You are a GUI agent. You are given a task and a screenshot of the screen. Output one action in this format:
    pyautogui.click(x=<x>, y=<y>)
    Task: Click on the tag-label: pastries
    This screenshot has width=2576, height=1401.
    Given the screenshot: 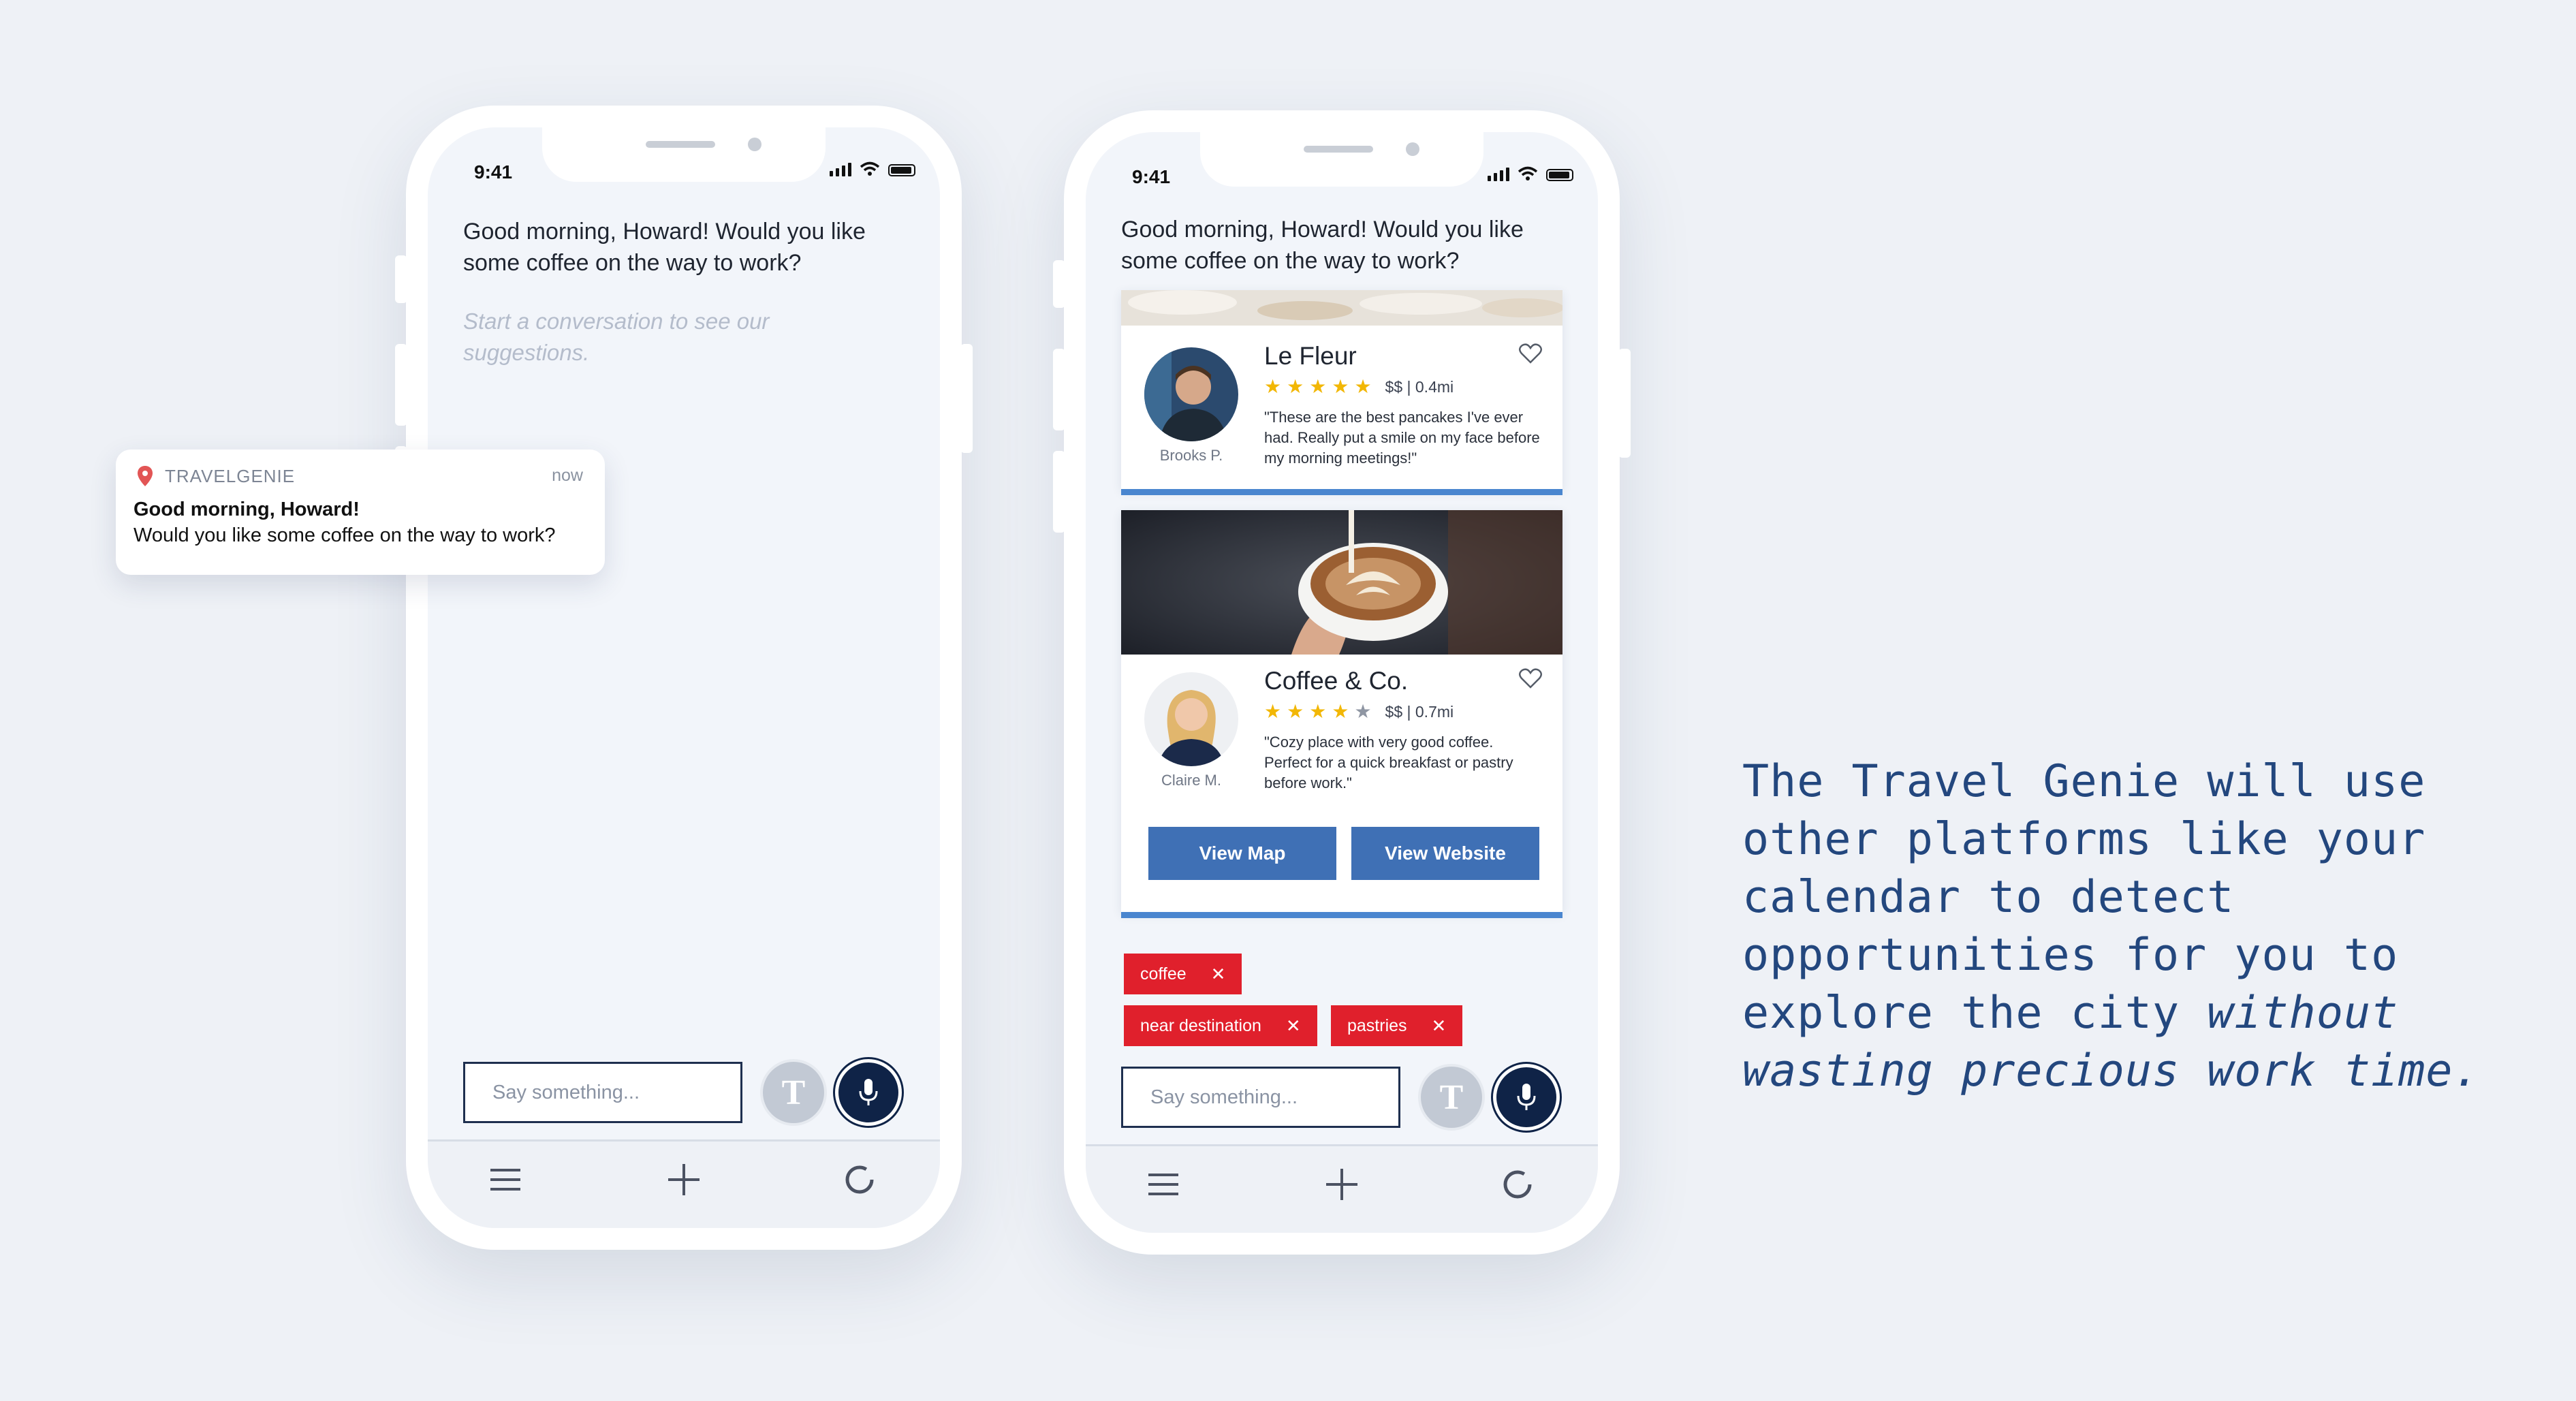 What is the action you would take?
    pyautogui.click(x=1377, y=1025)
    